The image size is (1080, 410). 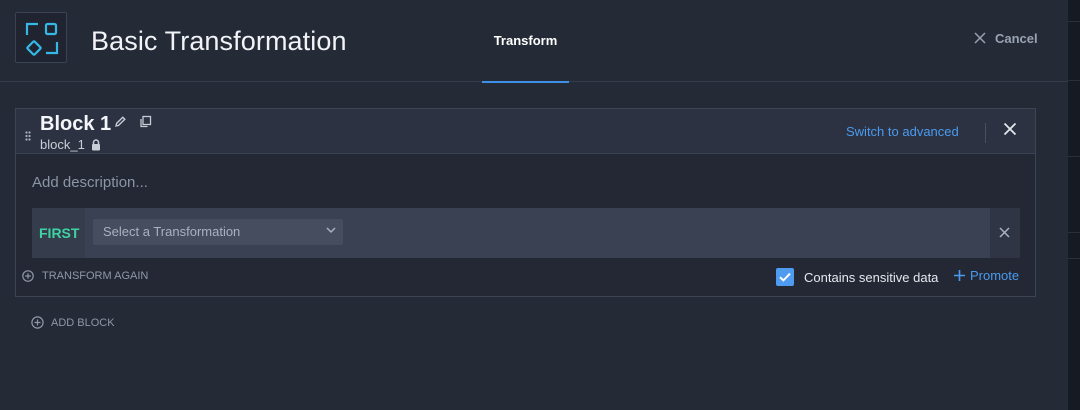 What do you see at coordinates (62, 144) in the screenshot?
I see `block-id-text: block_1` at bounding box center [62, 144].